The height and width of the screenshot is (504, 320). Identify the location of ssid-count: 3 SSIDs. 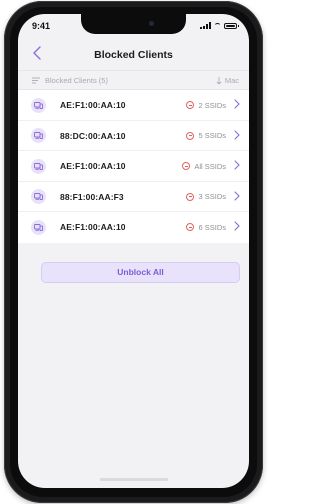
(212, 196).